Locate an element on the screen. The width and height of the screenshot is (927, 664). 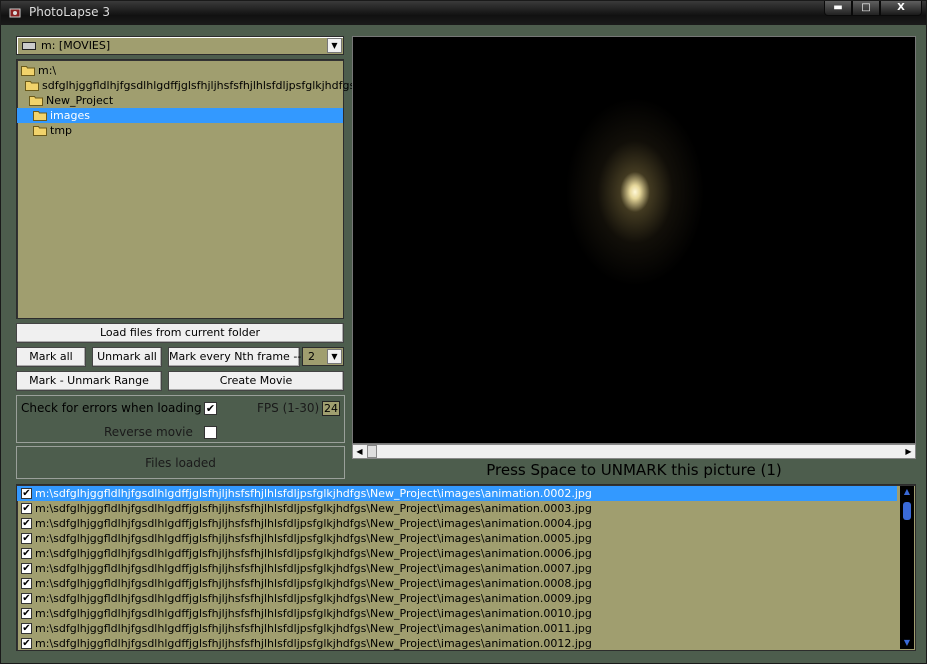
mark-unmark-range-button: Mark - Unmark Range is located at coordinates (89, 381).